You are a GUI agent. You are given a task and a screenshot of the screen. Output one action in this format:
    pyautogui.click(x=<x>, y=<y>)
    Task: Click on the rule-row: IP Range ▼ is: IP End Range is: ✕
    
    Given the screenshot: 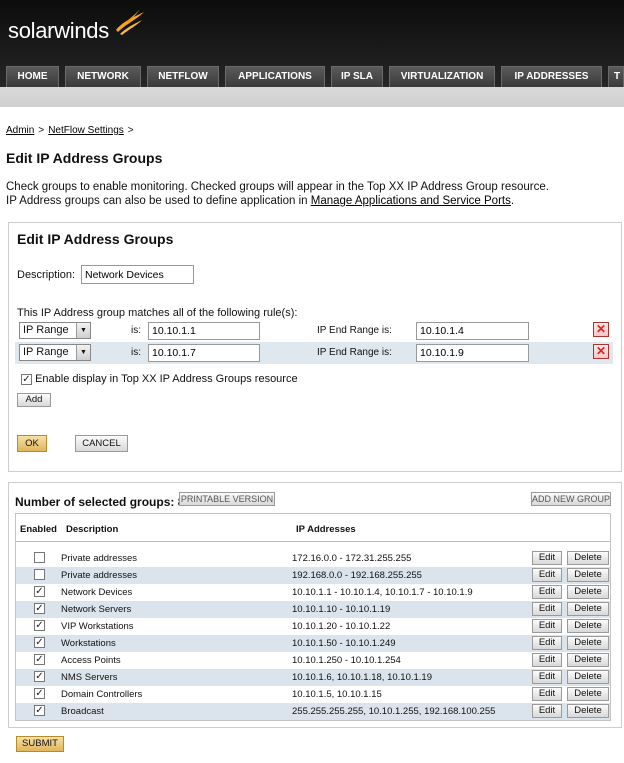 What is the action you would take?
    pyautogui.click(x=314, y=331)
    